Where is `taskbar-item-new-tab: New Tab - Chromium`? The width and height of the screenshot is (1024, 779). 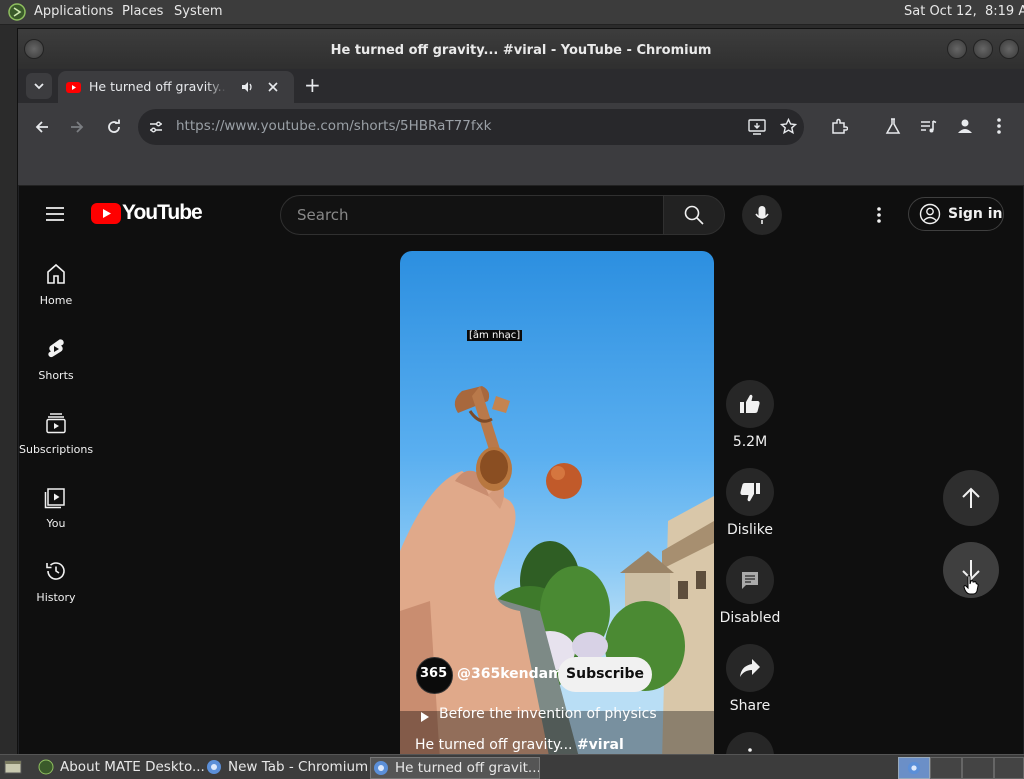
taskbar-item-new-tab: New Tab - Chromium is located at coordinates (298, 767).